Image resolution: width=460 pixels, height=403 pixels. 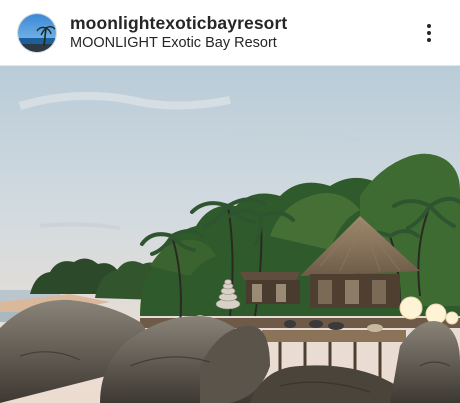 I want to click on avatar, so click(x=37, y=33).